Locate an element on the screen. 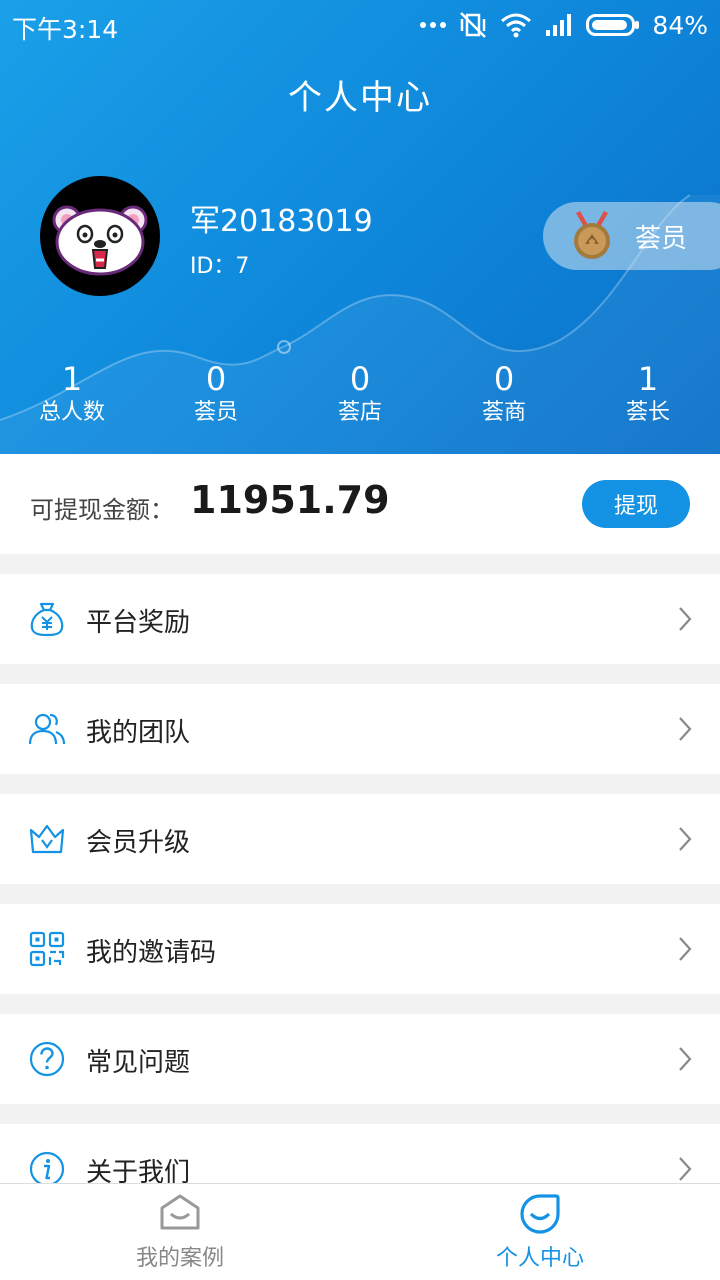 Image resolution: width=720 pixels, height=1280 pixels. username: 军20183019 is located at coordinates (281, 221).